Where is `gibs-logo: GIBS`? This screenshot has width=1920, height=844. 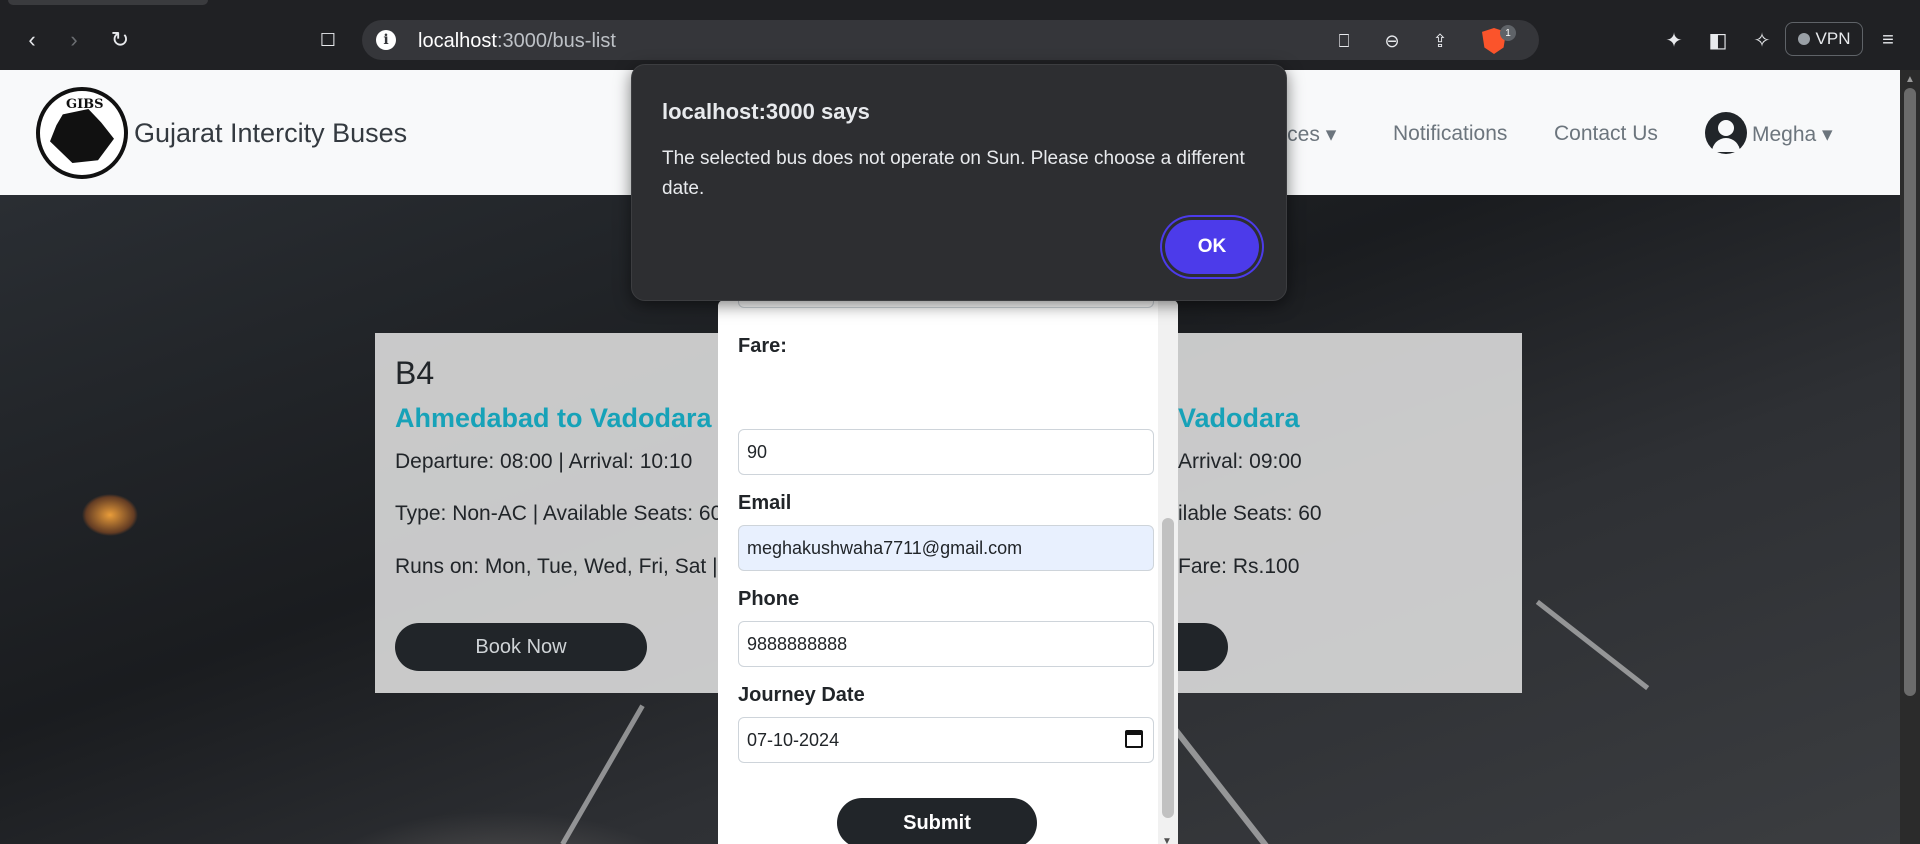 gibs-logo: GIBS is located at coordinates (82, 133).